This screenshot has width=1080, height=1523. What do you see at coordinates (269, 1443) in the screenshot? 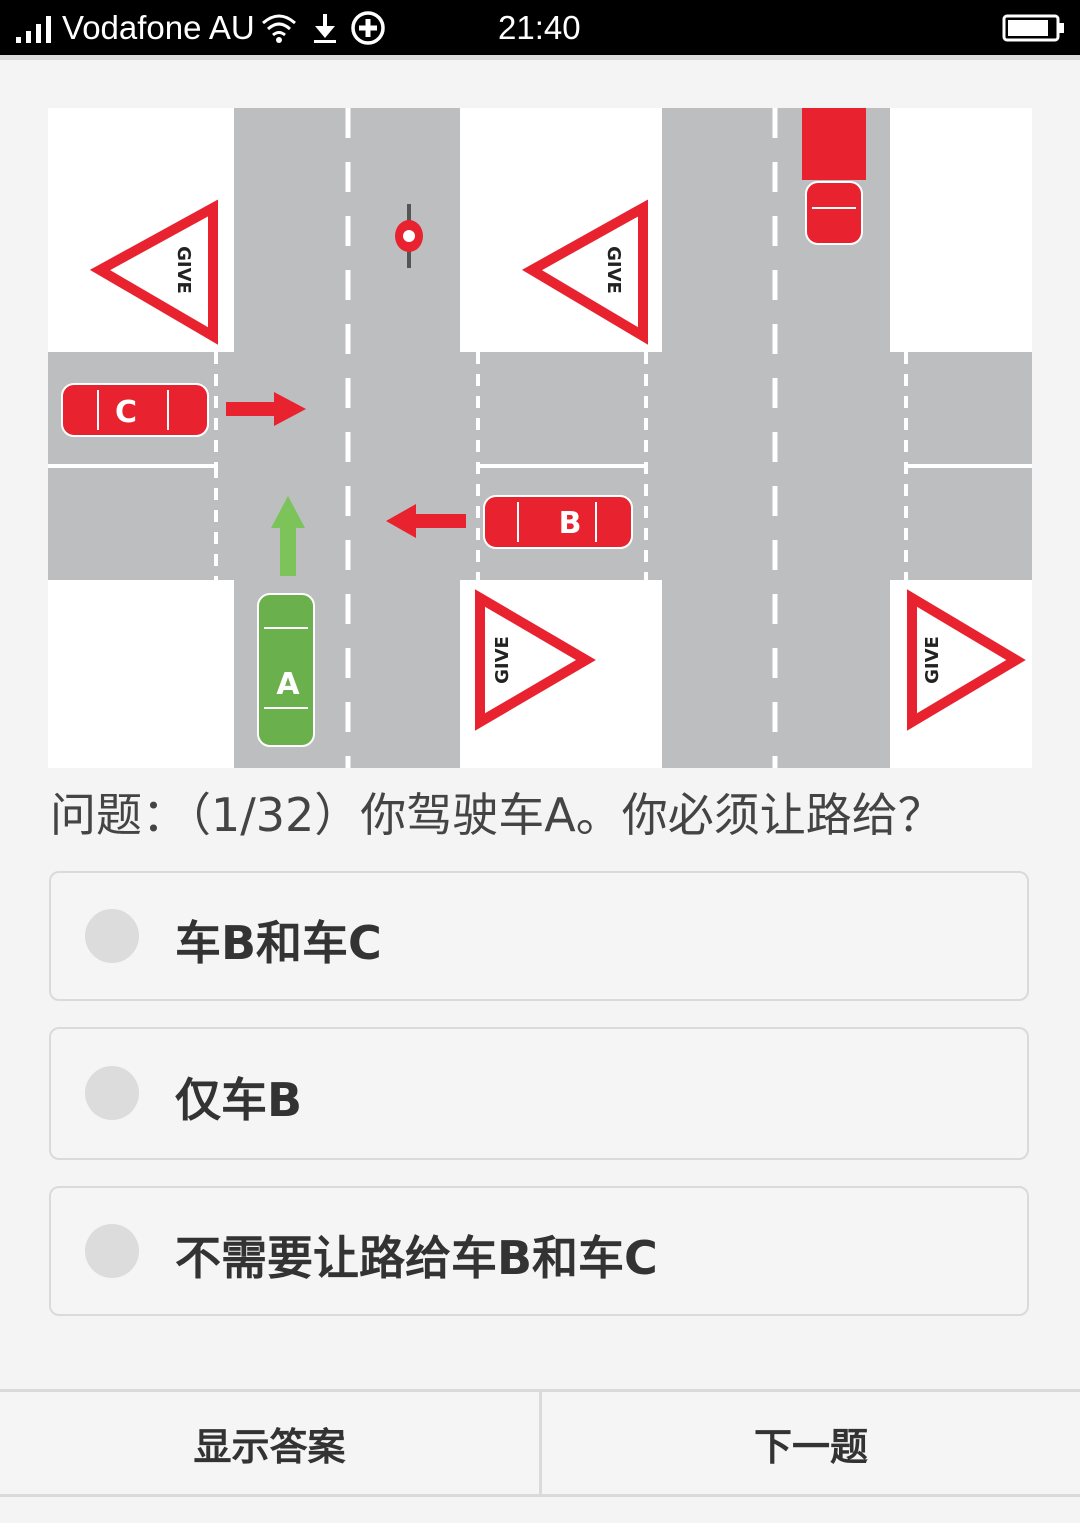
I see `show-answer-button: 显示答案` at bounding box center [269, 1443].